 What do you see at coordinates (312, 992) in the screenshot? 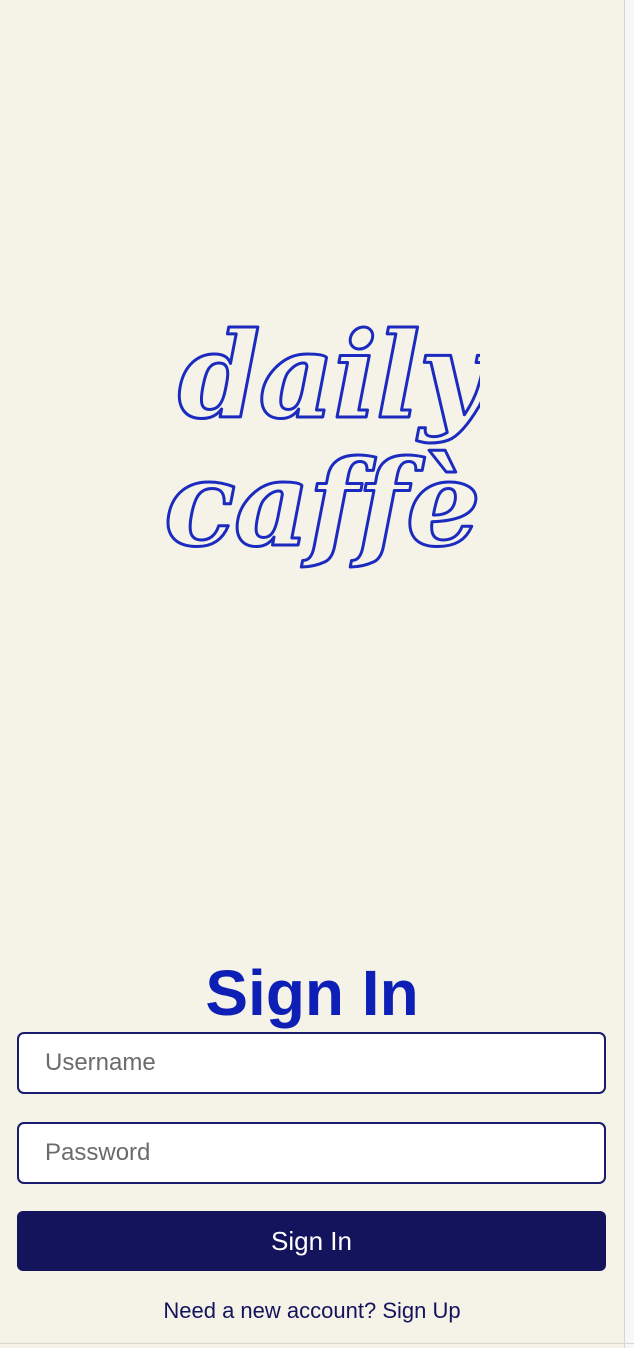
I see `page-title: Sign In` at bounding box center [312, 992].